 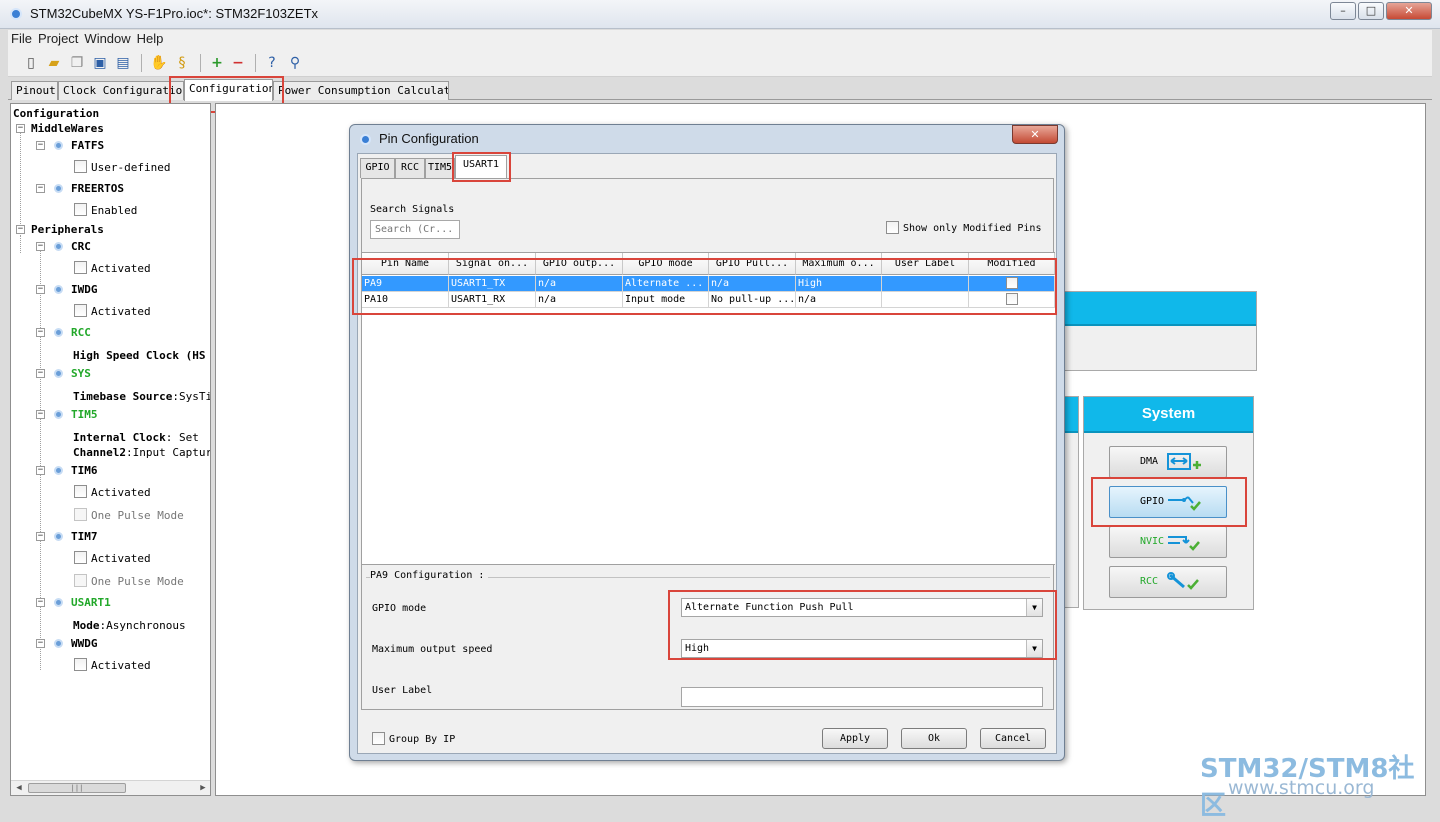 I want to click on max-speed-select: High ▼, so click(x=862, y=648).